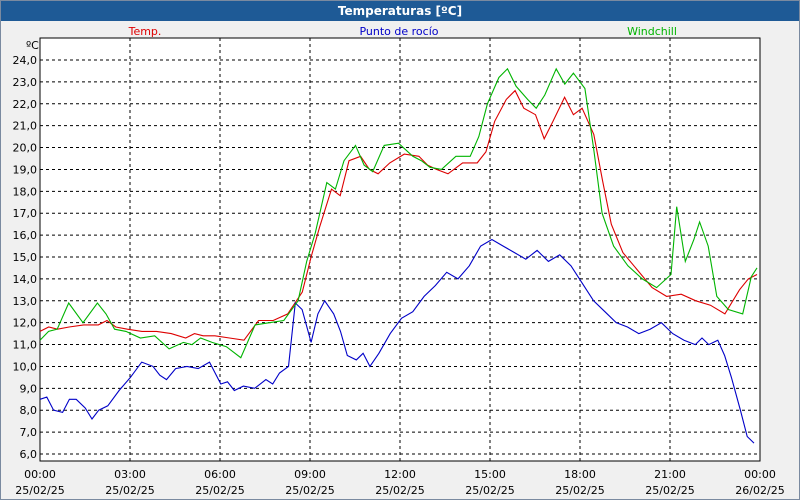 The width and height of the screenshot is (800, 500). Describe the element at coordinates (25, 104) in the screenshot. I see `y-tick-label: 22,0` at that location.